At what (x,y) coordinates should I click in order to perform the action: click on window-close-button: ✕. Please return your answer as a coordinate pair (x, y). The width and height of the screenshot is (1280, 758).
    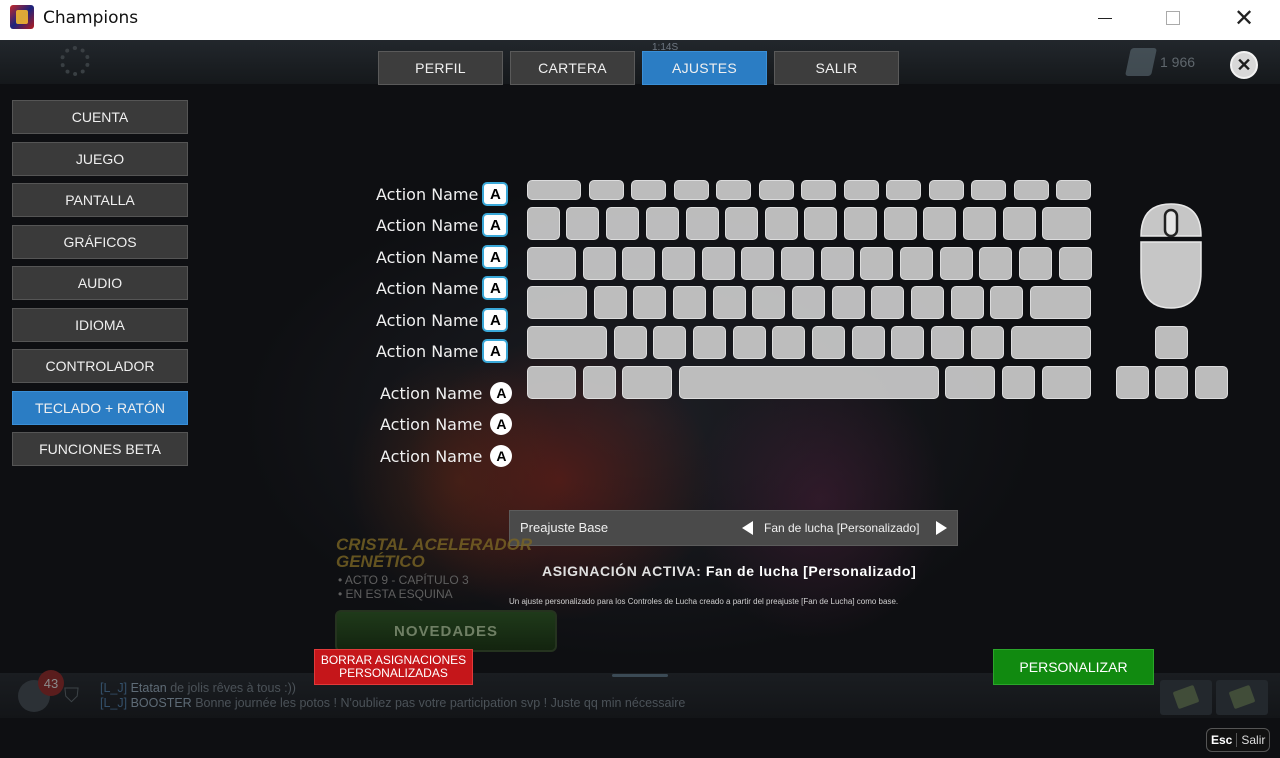
    Looking at the image, I should click on (1244, 18).